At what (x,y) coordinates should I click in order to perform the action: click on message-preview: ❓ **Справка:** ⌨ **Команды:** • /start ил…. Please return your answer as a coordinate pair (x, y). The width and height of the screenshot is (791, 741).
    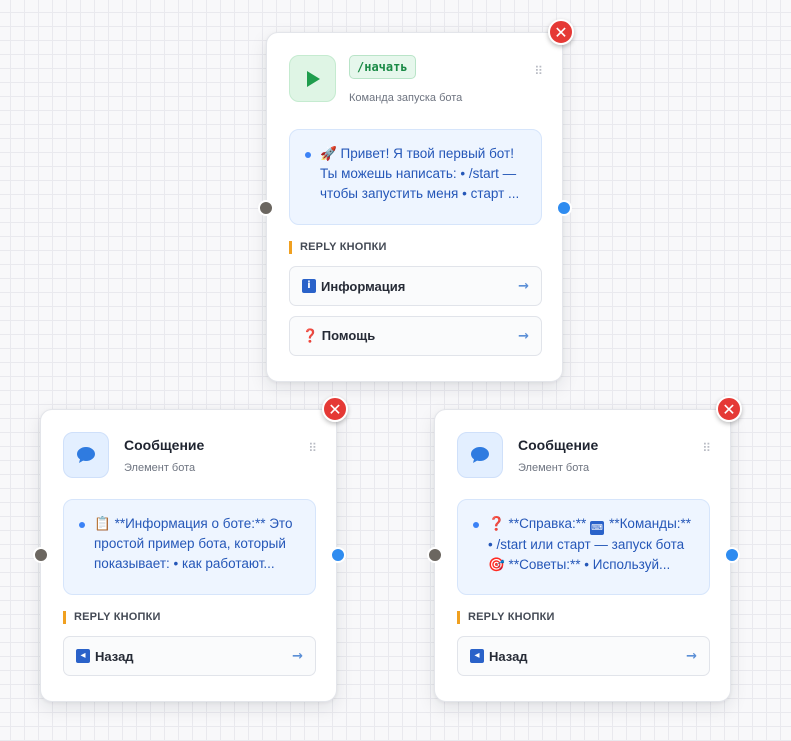
    Looking at the image, I should click on (583, 547).